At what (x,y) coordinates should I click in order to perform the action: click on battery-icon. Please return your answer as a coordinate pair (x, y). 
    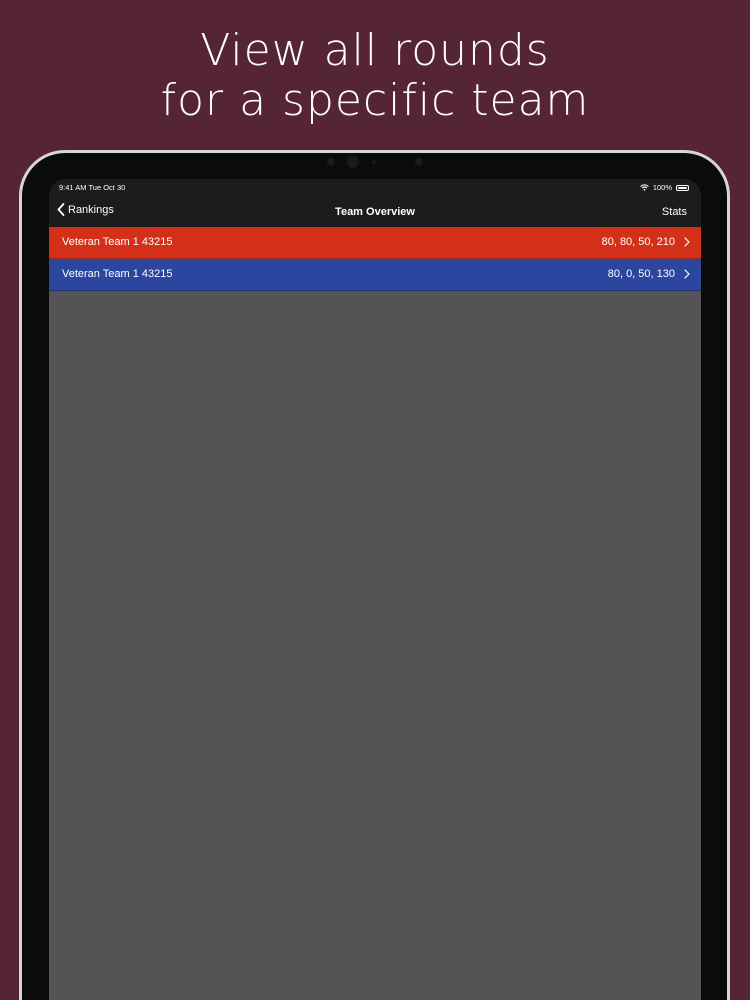
    Looking at the image, I should click on (682, 187).